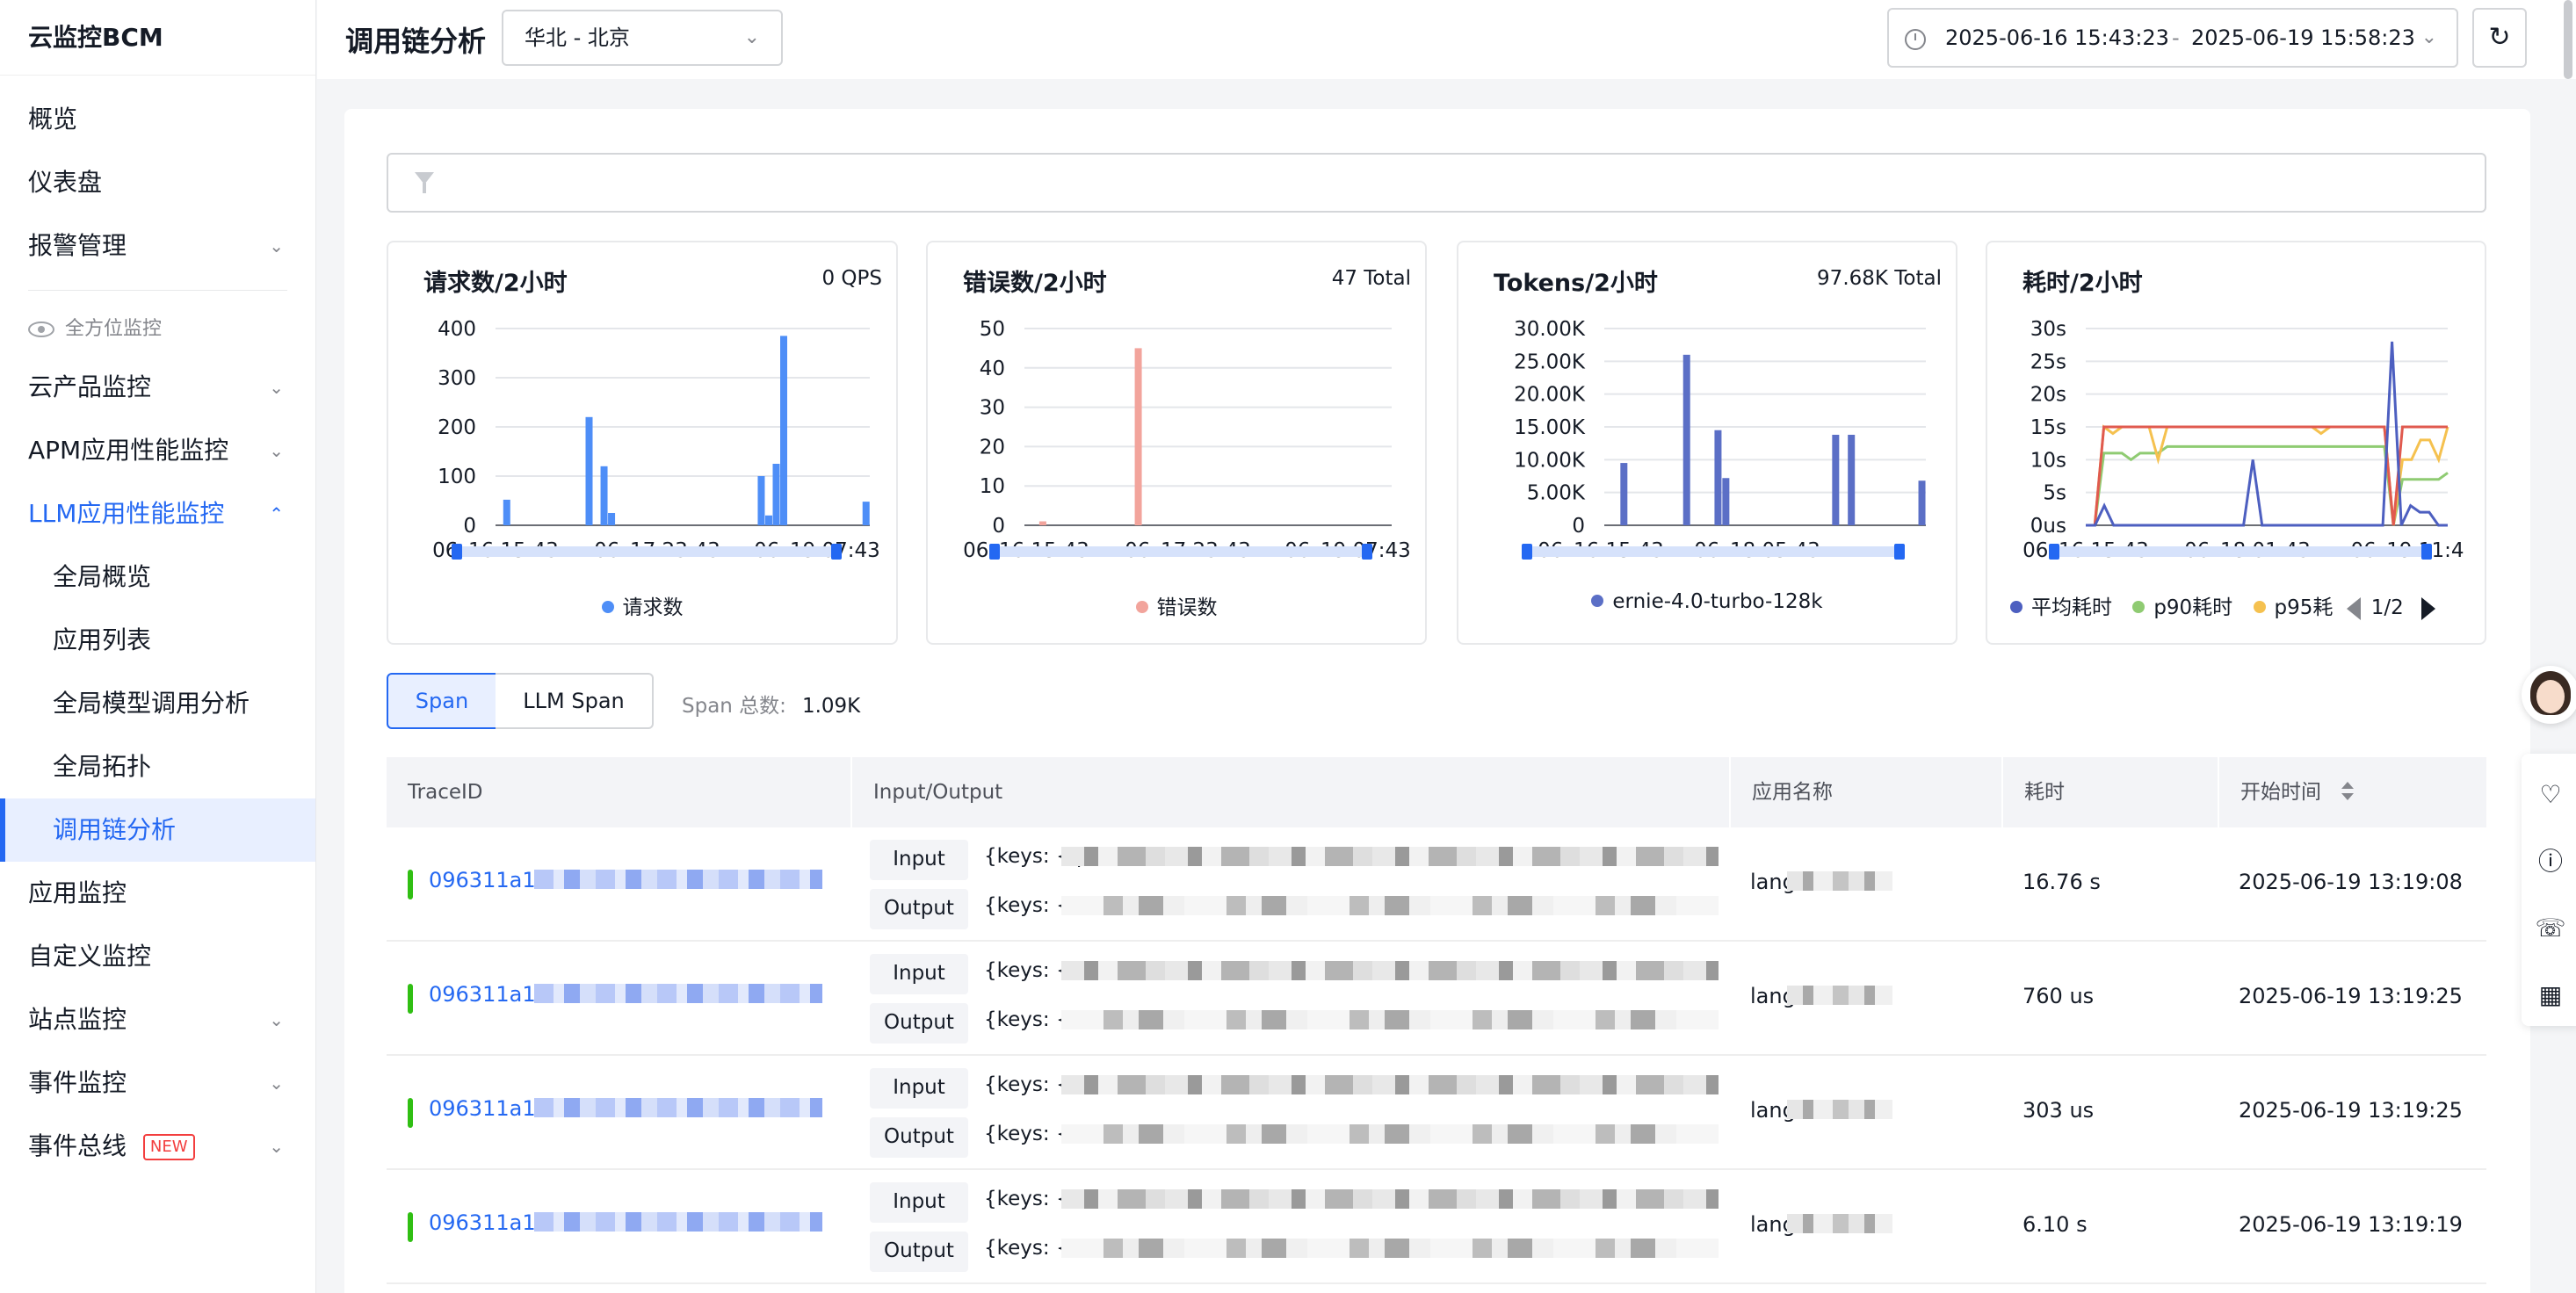 This screenshot has height=1293, width=2576. What do you see at coordinates (157, 514) in the screenshot?
I see `sidebar-item-llm: LLM应用性能监控 ⌃` at bounding box center [157, 514].